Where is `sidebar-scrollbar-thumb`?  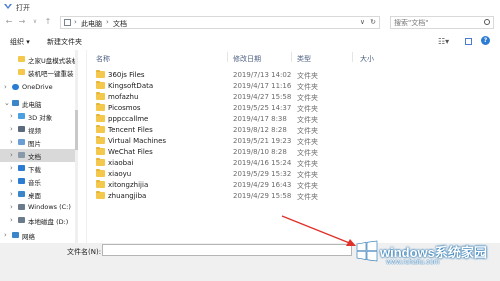 sidebar-scrollbar-thumb is located at coordinates (76, 130).